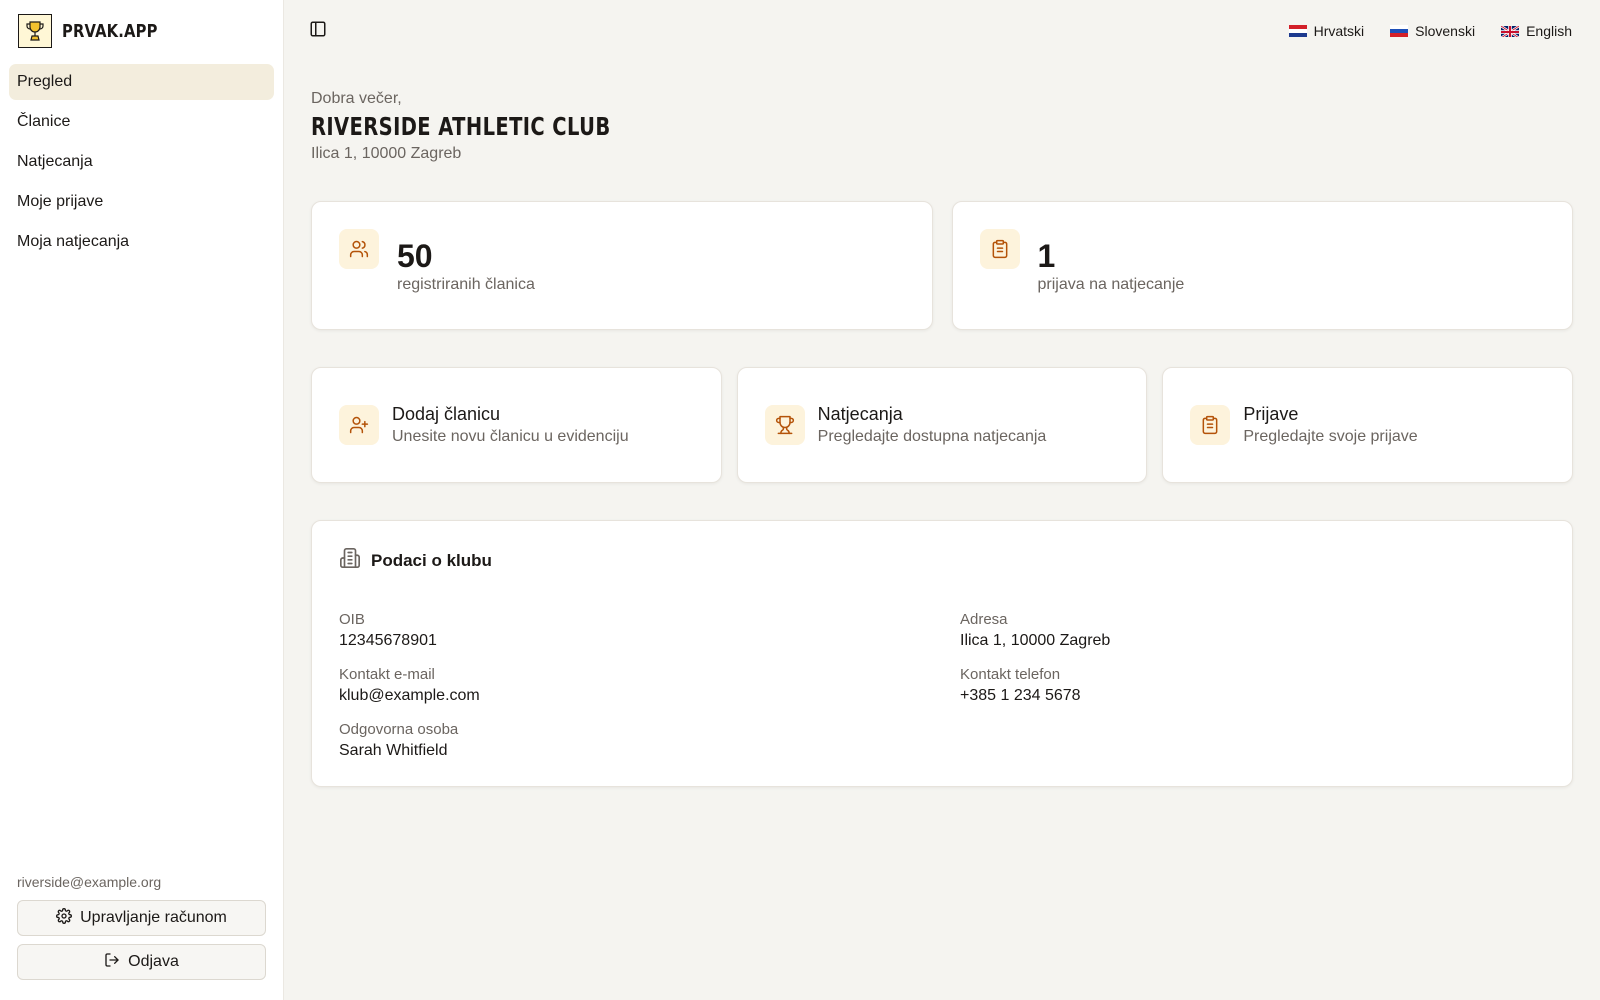 The width and height of the screenshot is (1600, 1000). Describe the element at coordinates (784, 425) in the screenshot. I see `trophy-icon` at that location.